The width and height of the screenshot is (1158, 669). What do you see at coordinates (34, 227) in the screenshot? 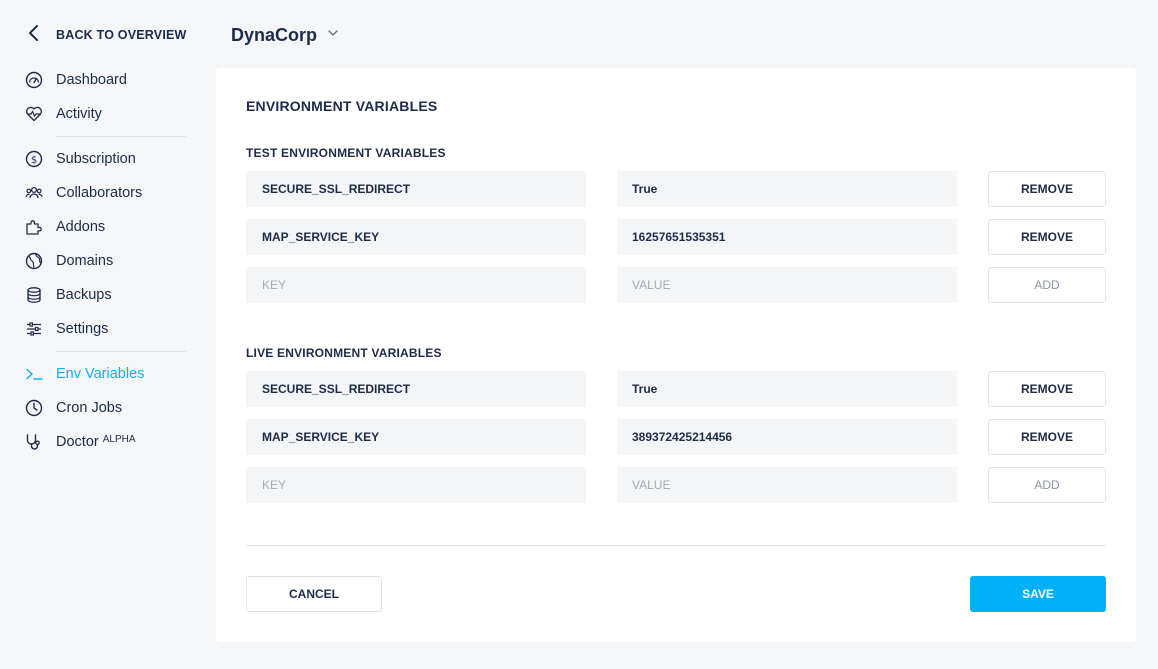
I see `puzzle-icon` at bounding box center [34, 227].